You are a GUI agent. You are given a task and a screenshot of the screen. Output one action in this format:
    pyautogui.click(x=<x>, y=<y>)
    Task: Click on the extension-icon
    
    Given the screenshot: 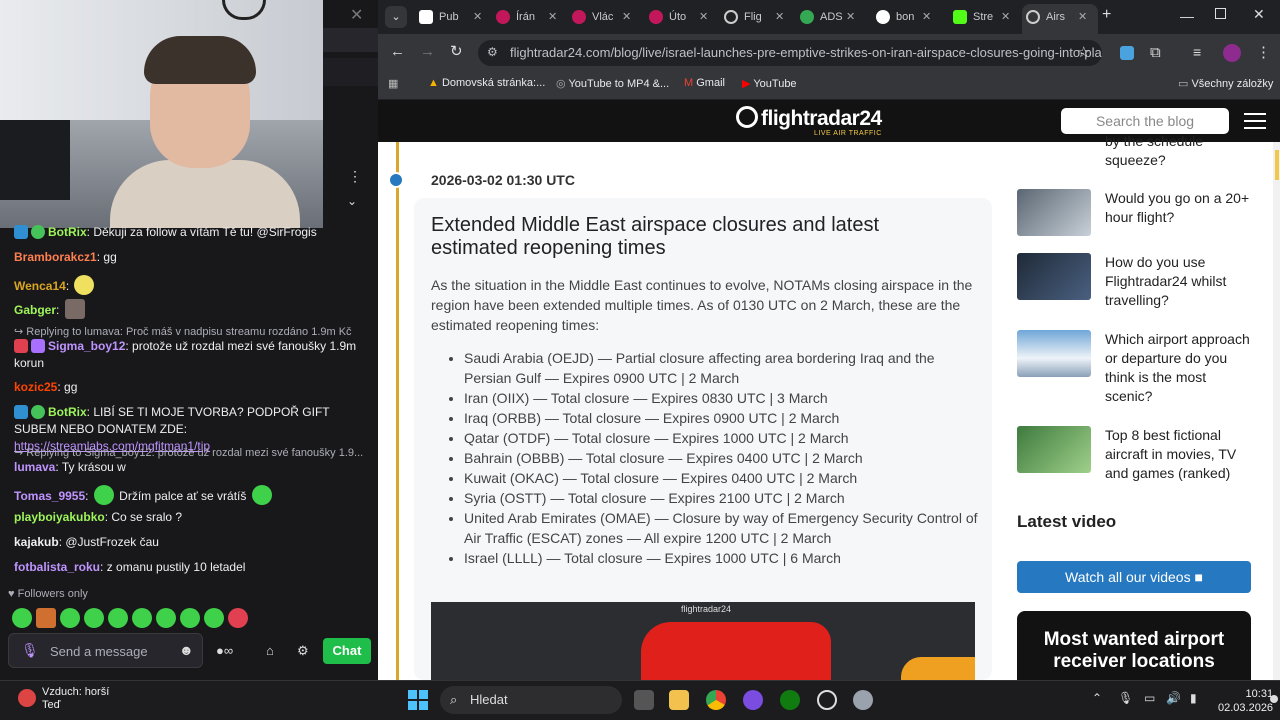 What is the action you would take?
    pyautogui.click(x=1127, y=53)
    